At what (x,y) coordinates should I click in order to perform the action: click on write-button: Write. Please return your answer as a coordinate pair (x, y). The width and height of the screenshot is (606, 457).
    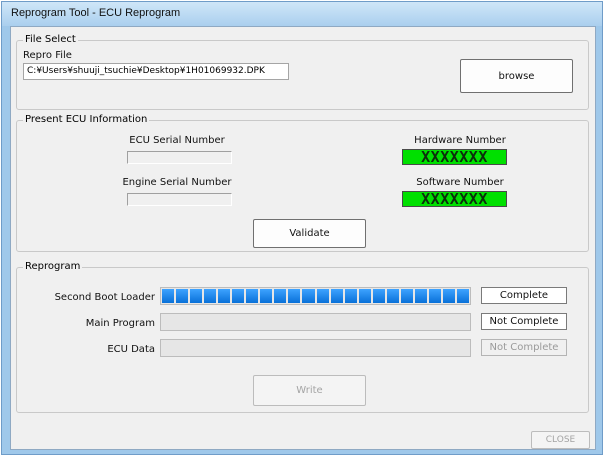
    Looking at the image, I should click on (309, 390).